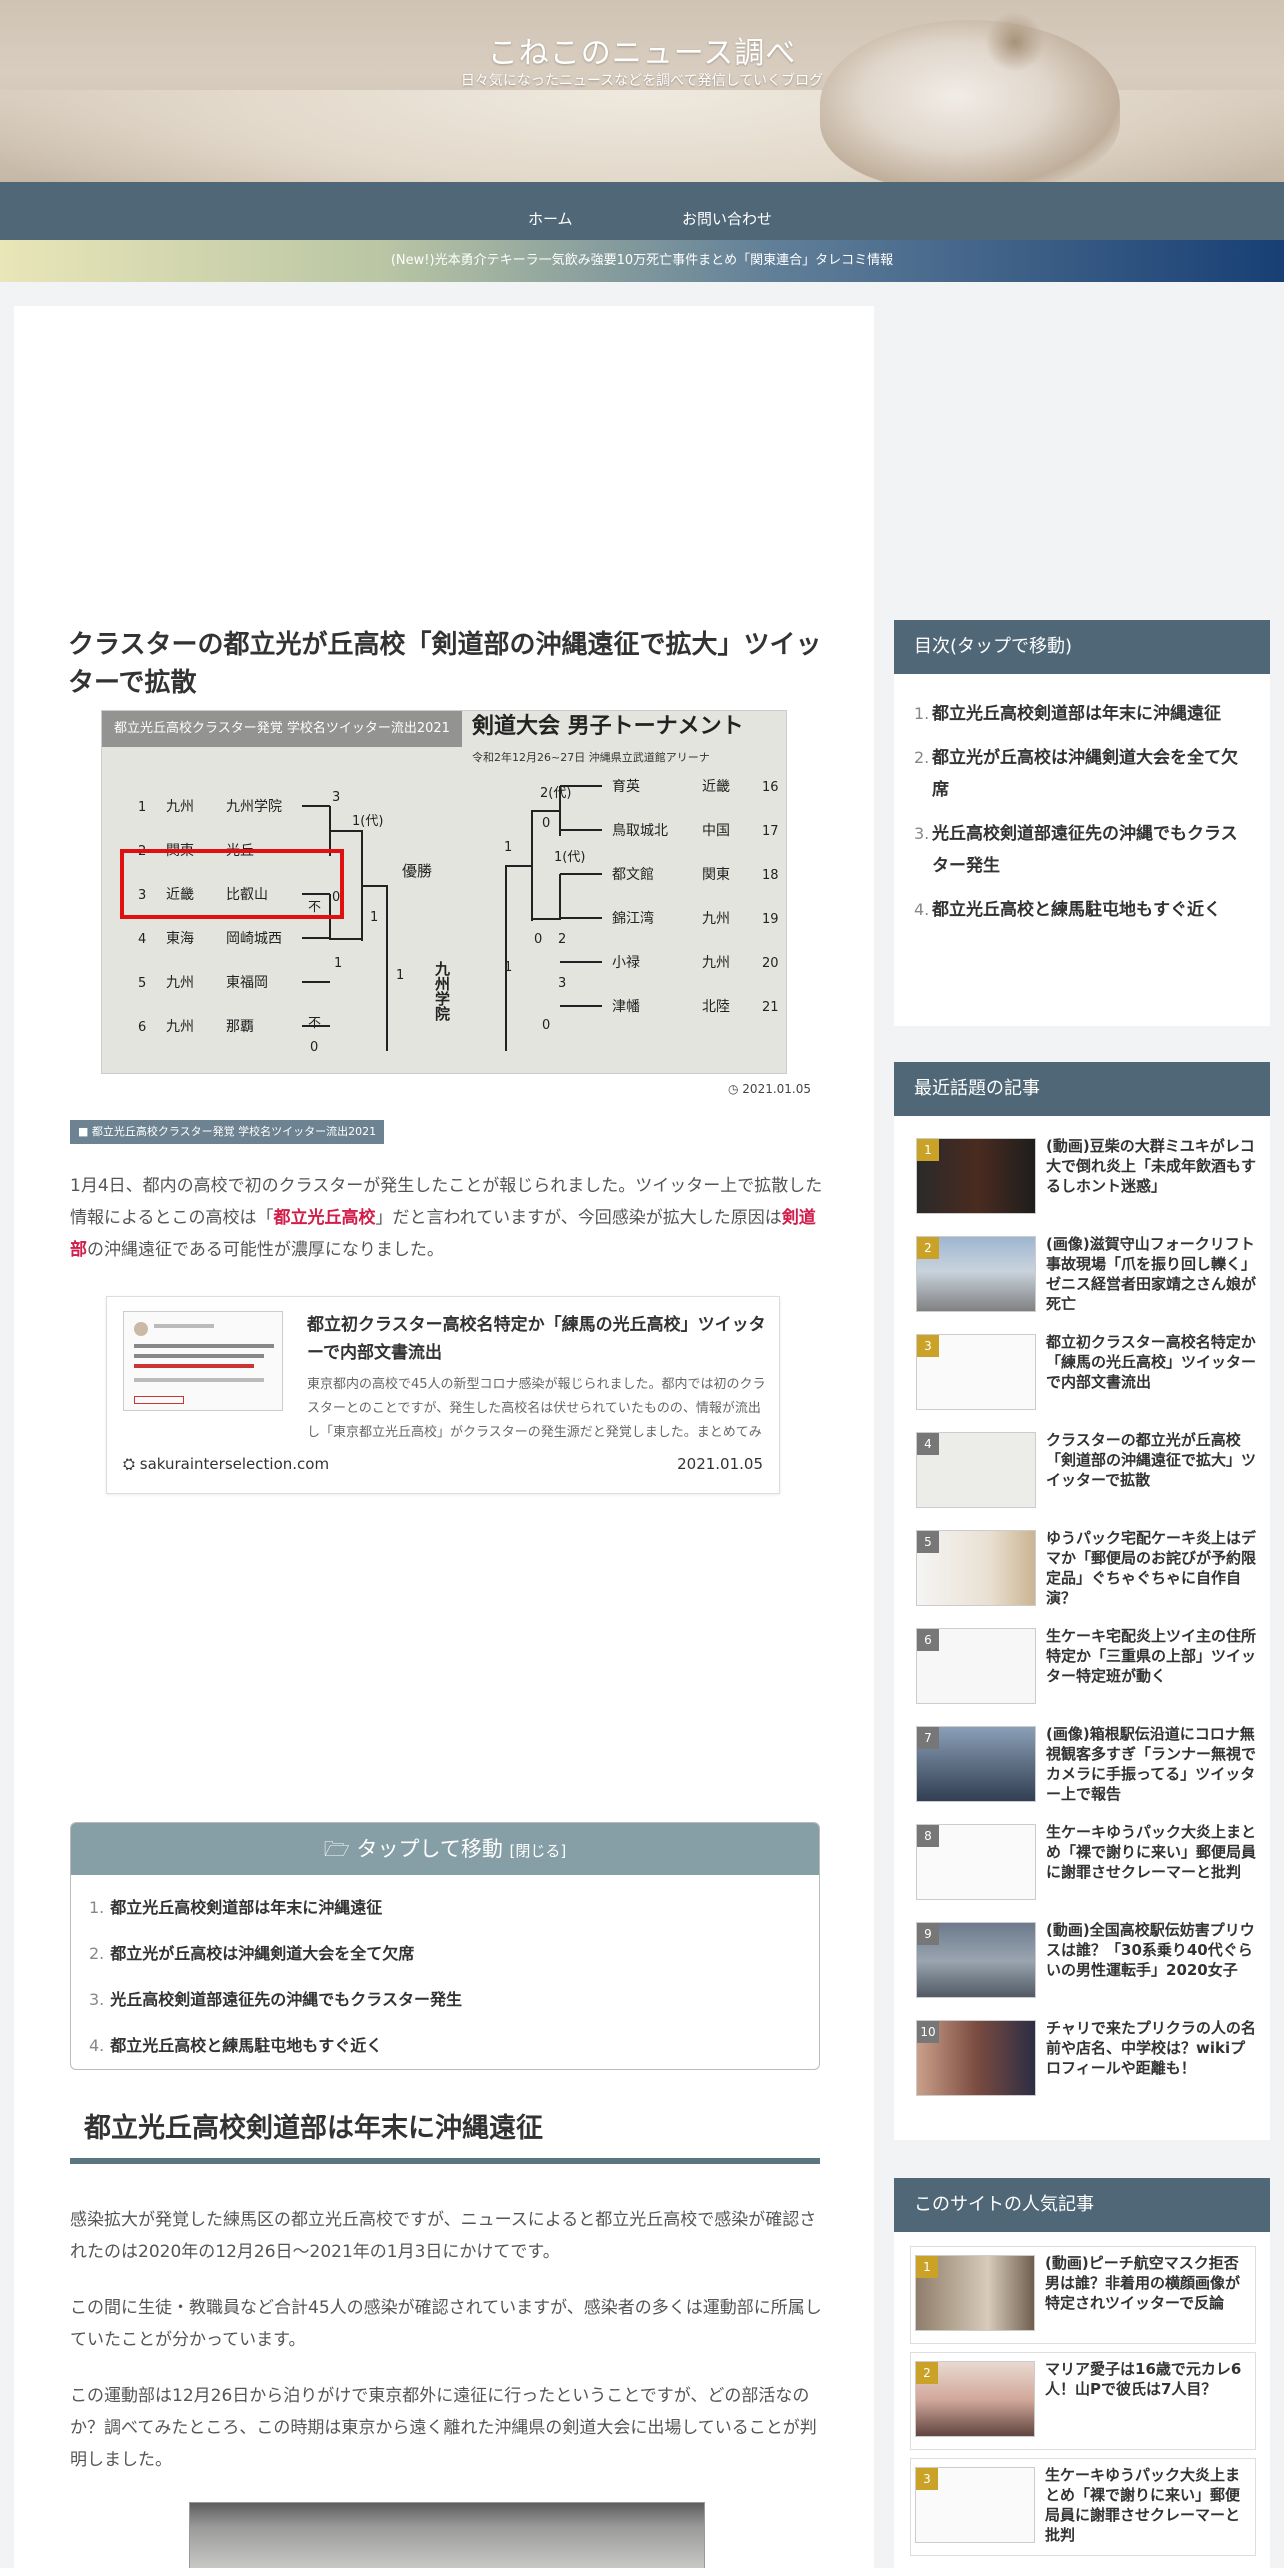 The image size is (1284, 2568). Describe the element at coordinates (1083, 2295) in the screenshot. I see `popular-article-item: 1 (動画)ピーチ航空マスク拒否男は誰？非着用の横顔画像が特定されツイッターで反論` at that location.